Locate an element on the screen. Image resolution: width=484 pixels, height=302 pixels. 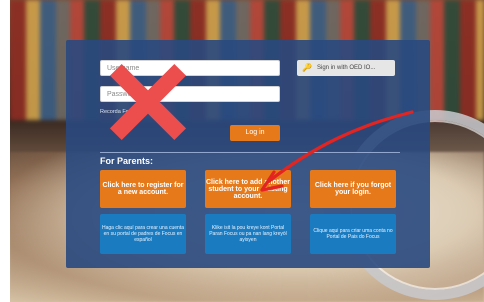
for-parents-heading: For Parents: is located at coordinates (127, 161).